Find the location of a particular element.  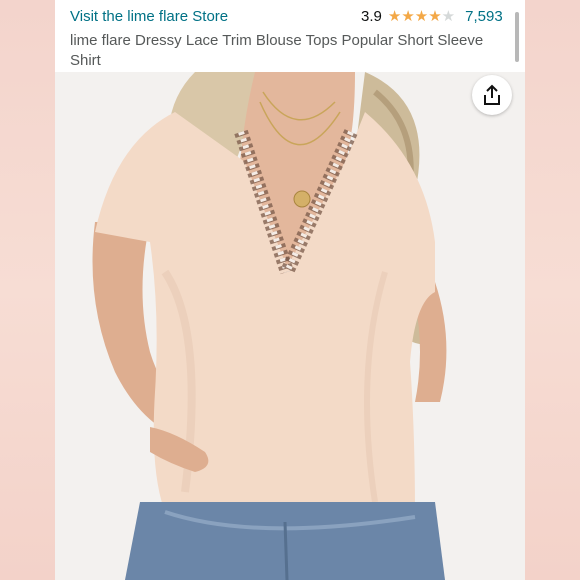

rating-summary: 3.9 ★ ★ ★ ★ ★ 7,593 is located at coordinates (432, 16).